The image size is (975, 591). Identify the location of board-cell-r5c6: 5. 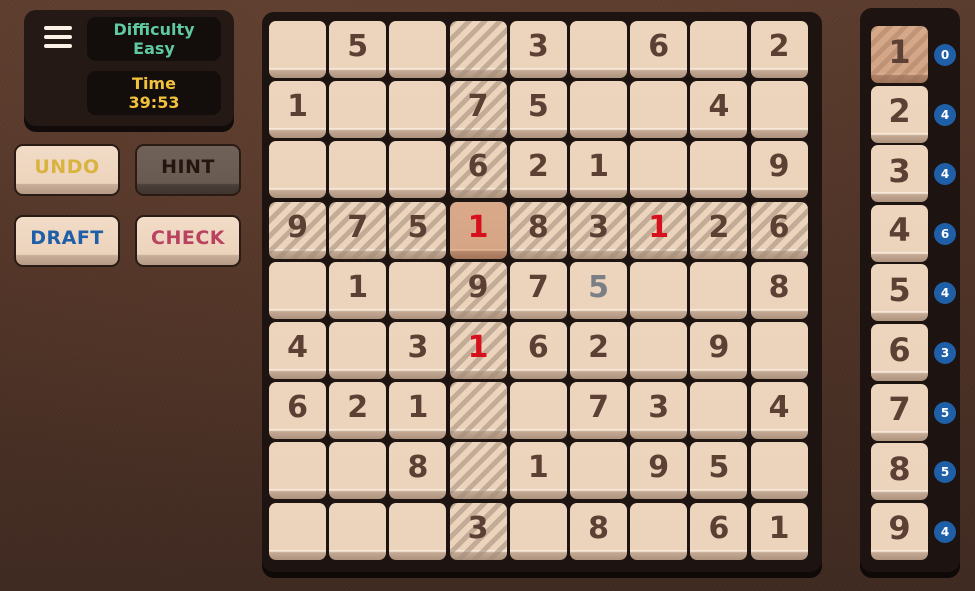
(598, 290).